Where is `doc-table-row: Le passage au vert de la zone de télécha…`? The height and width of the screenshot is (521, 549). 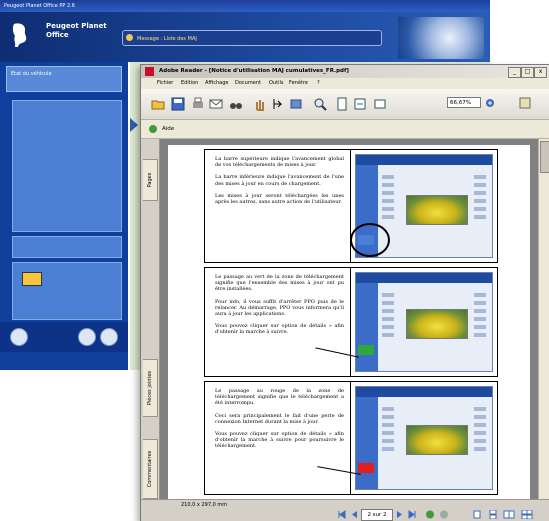
doc-table-row: Le passage au vert de la zone de télécha… is located at coordinates (351, 322).